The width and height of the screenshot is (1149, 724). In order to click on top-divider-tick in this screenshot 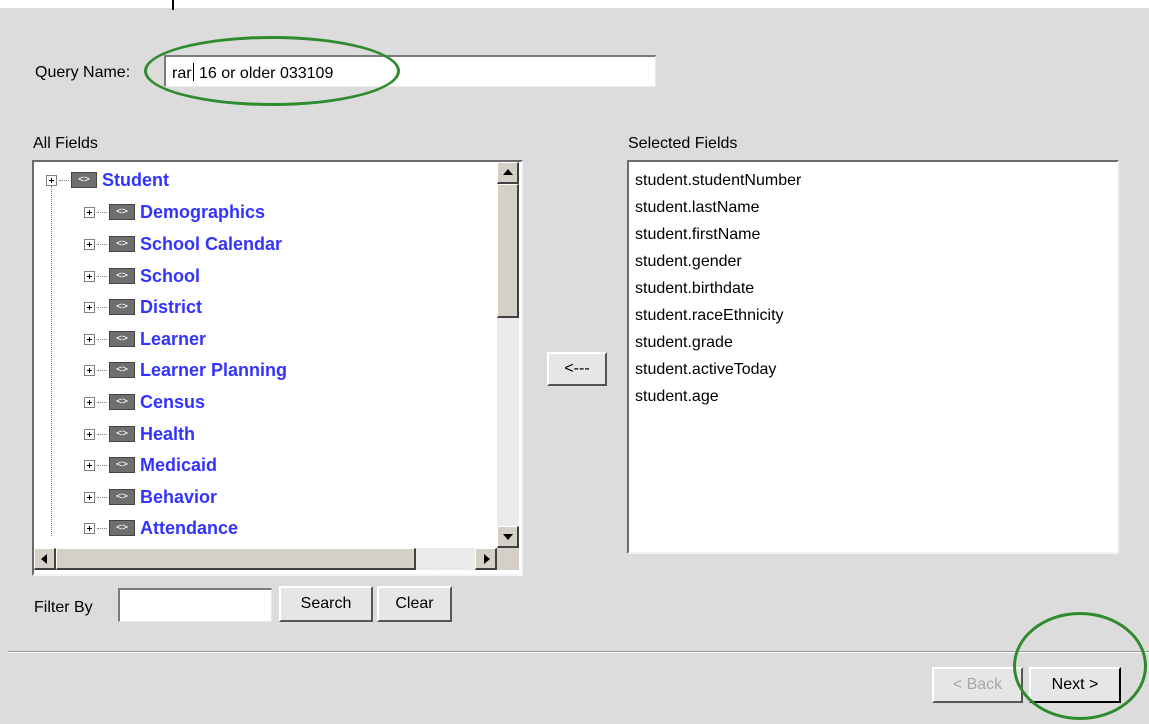, I will do `click(173, 5)`.